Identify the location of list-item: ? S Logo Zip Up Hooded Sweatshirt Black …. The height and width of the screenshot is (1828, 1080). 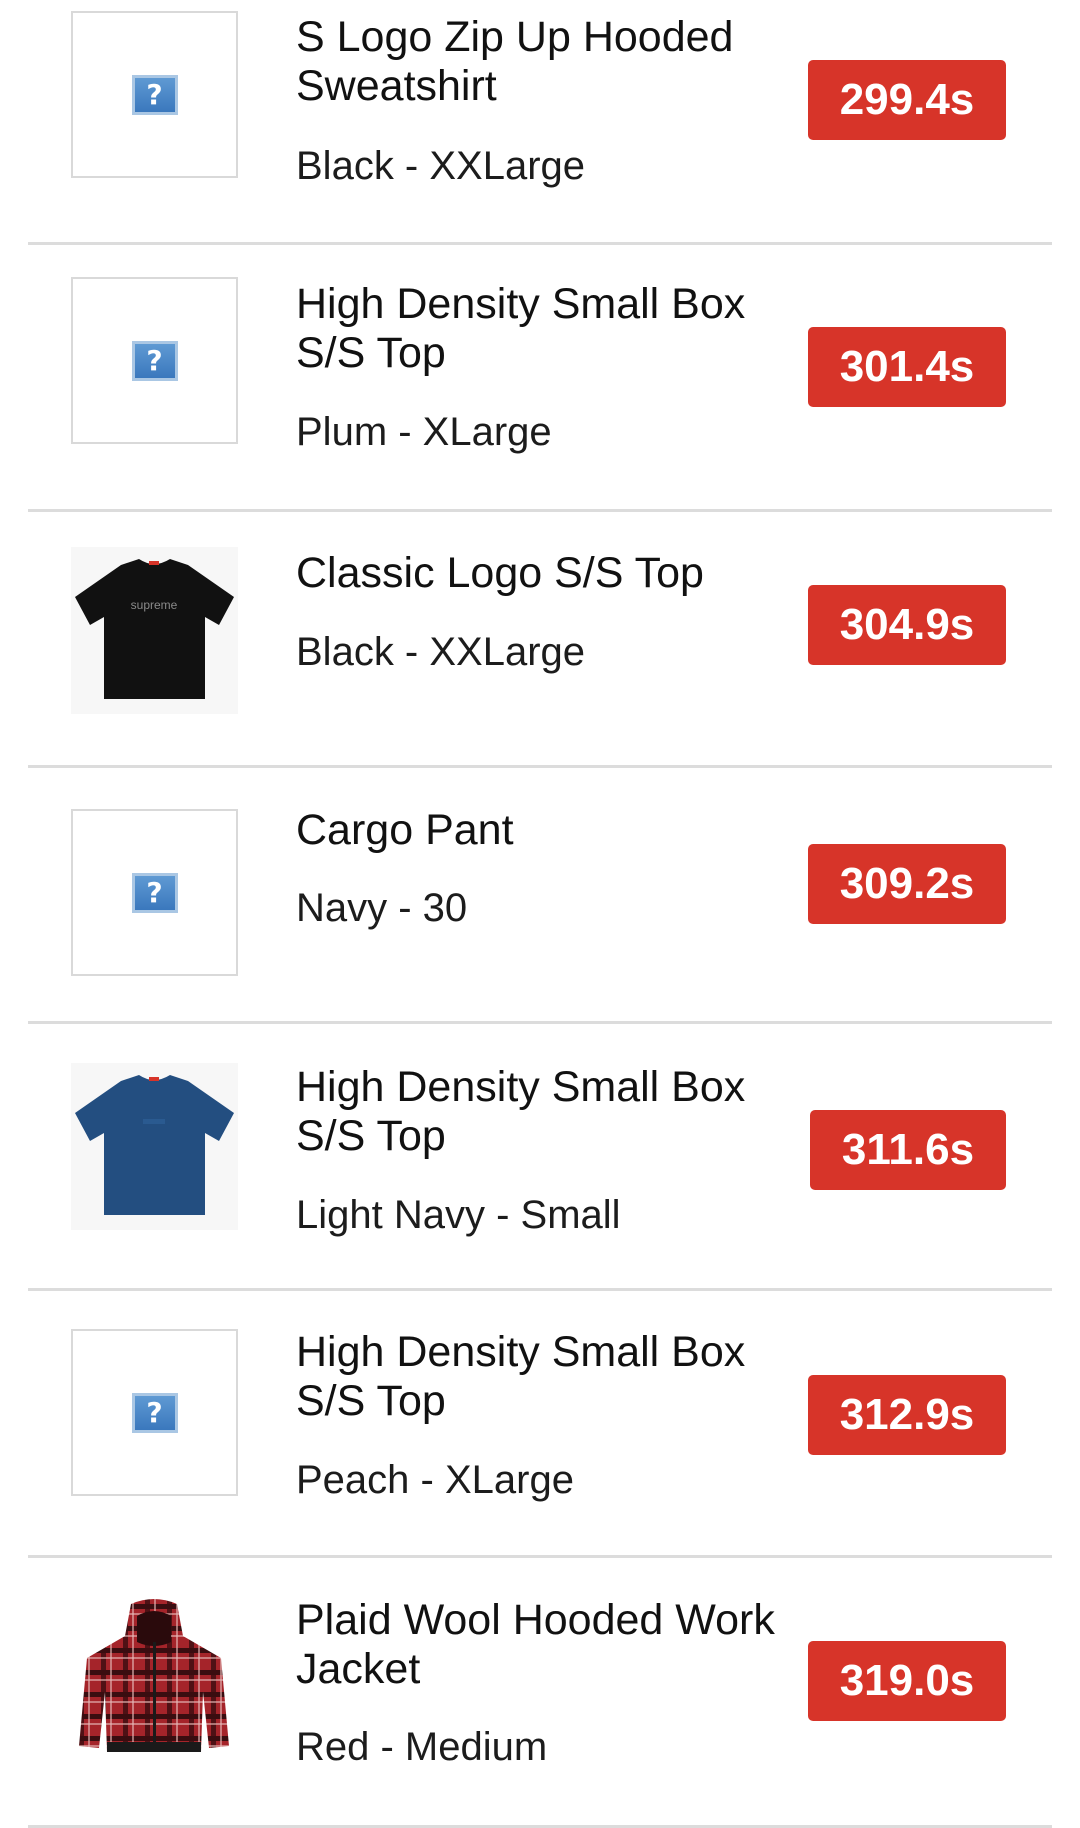
(540, 122).